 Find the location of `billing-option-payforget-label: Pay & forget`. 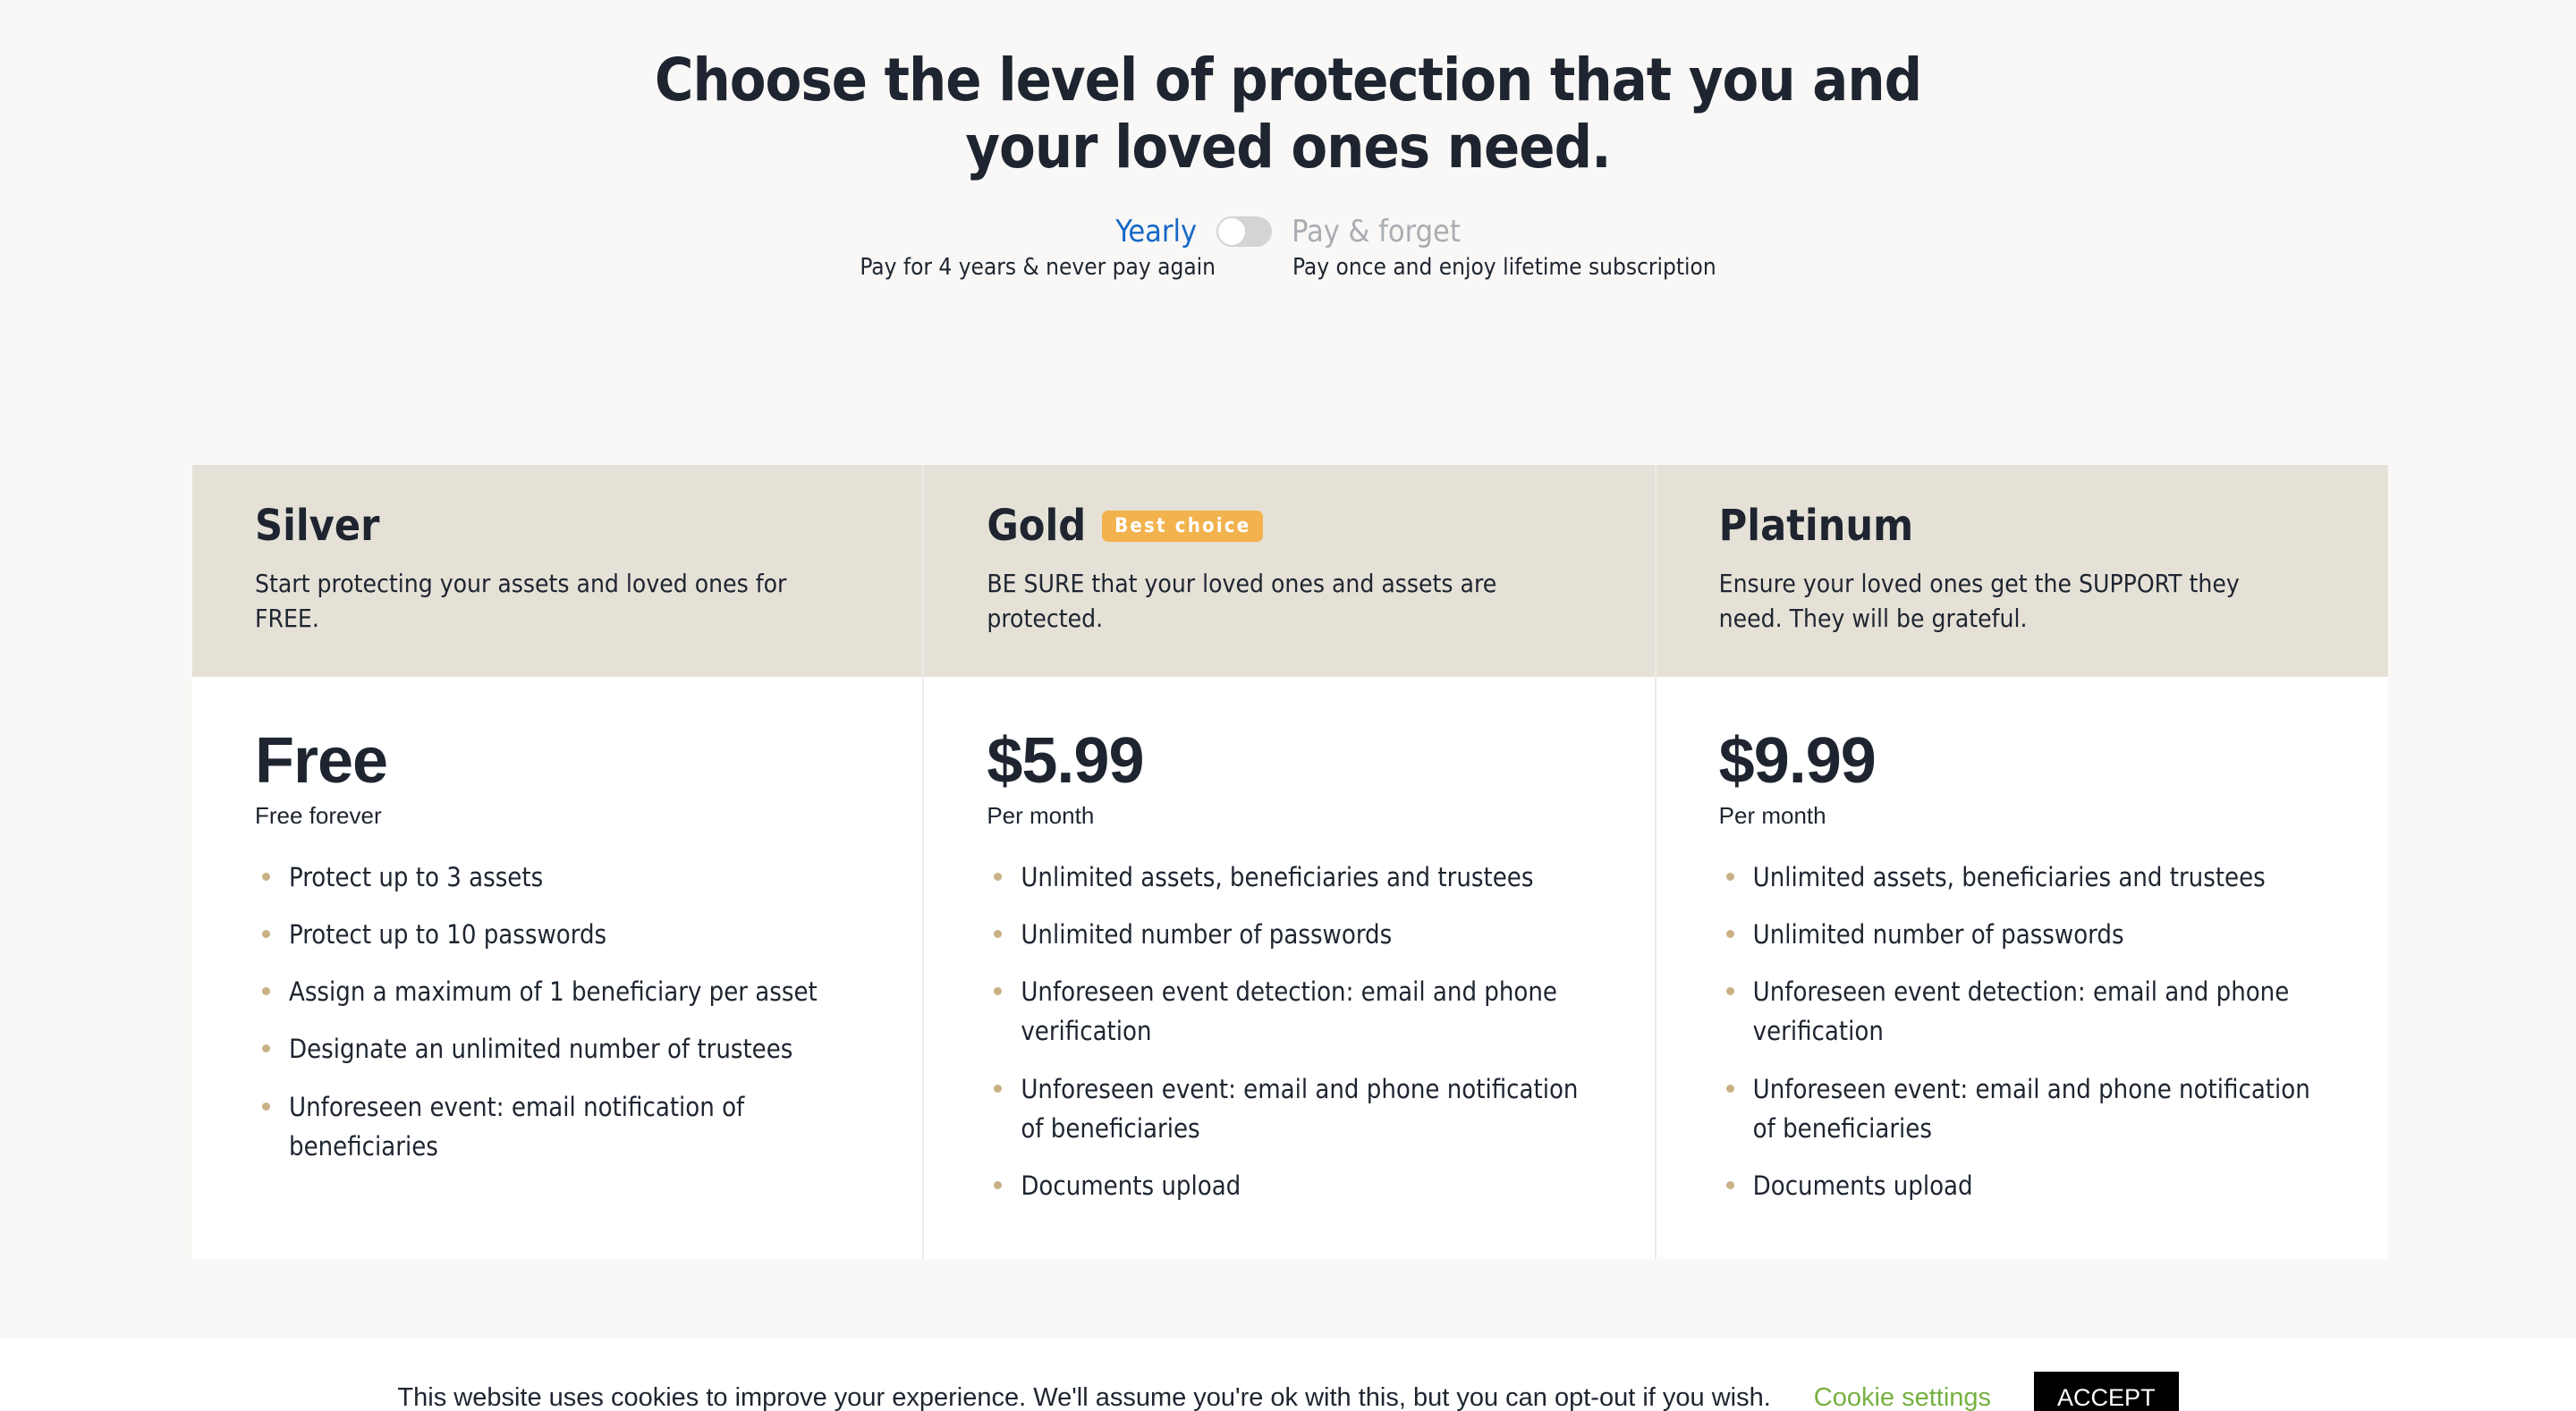

billing-option-payforget-label: Pay & forget is located at coordinates (1376, 231).